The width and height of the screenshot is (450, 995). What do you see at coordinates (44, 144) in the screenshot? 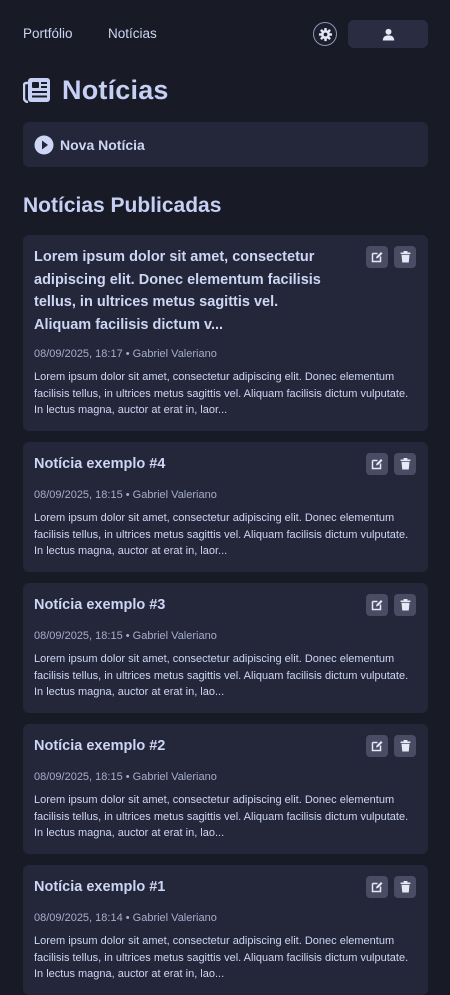
I see `play-circle-icon` at bounding box center [44, 144].